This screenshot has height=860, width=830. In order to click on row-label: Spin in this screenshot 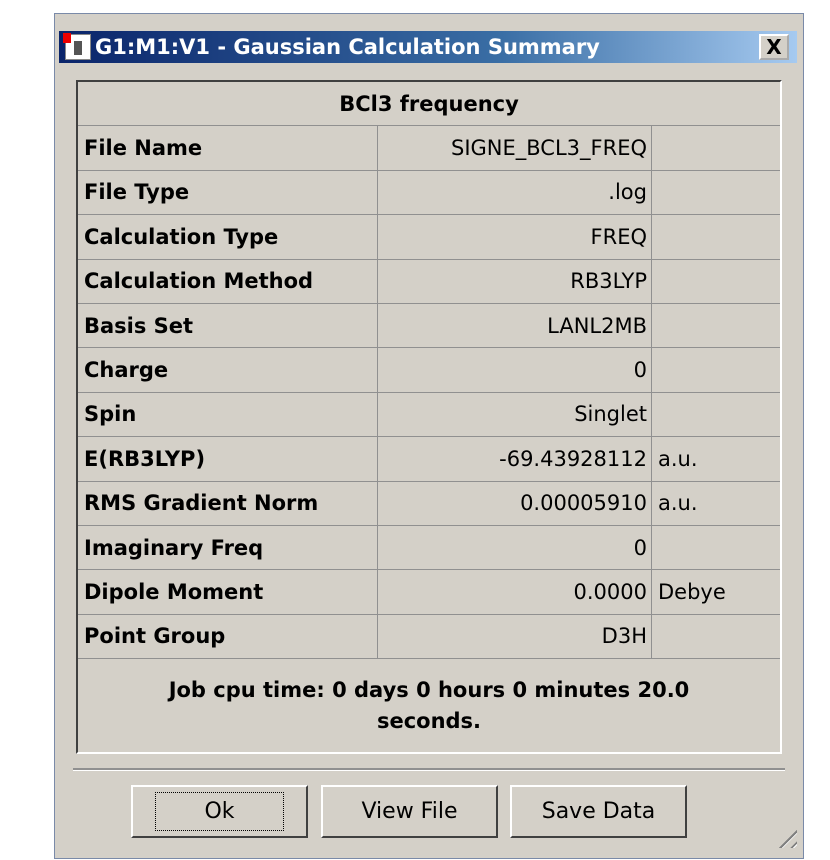, I will do `click(228, 414)`.